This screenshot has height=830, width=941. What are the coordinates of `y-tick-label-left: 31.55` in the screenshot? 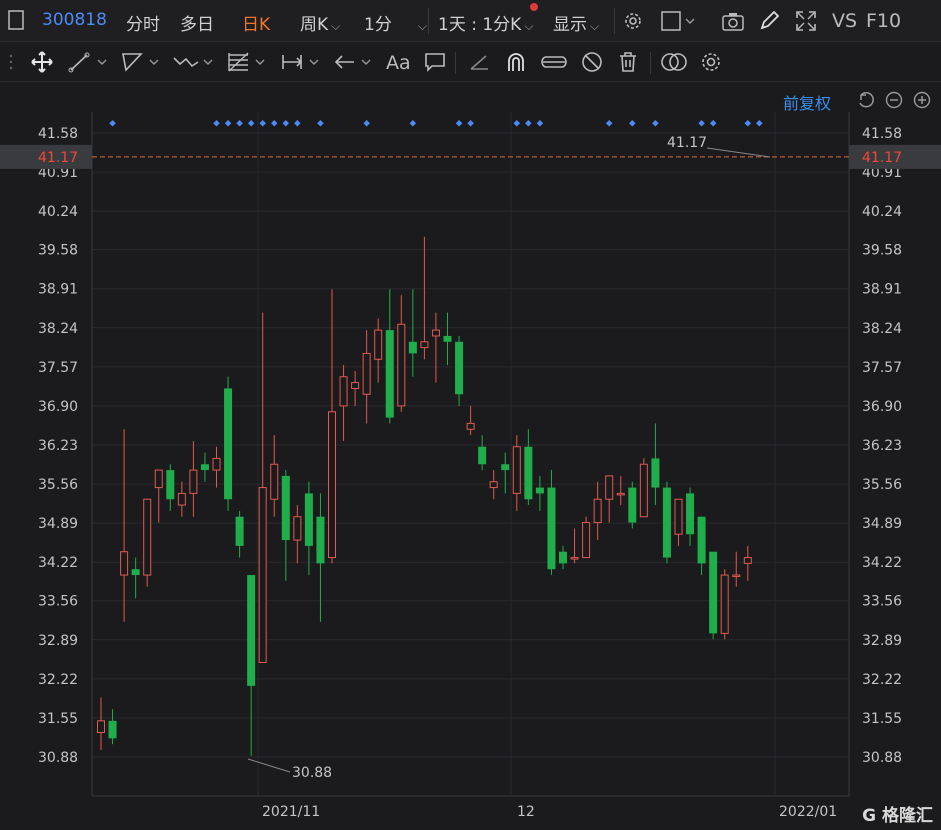 It's located at (58, 719).